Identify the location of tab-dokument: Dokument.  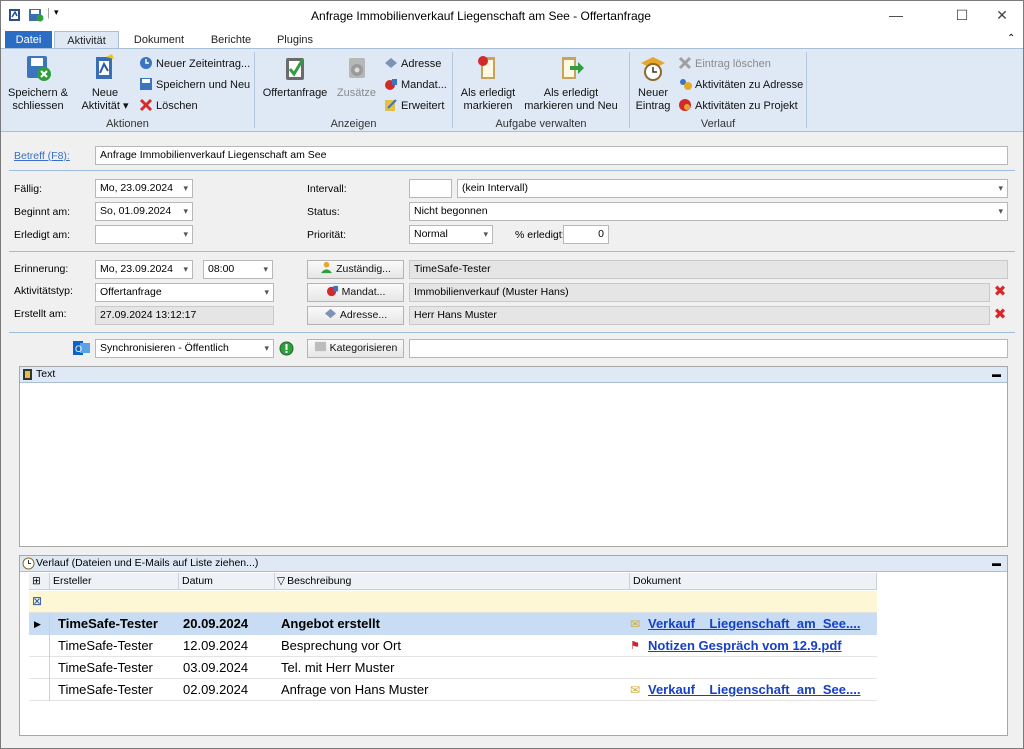
(159, 40).